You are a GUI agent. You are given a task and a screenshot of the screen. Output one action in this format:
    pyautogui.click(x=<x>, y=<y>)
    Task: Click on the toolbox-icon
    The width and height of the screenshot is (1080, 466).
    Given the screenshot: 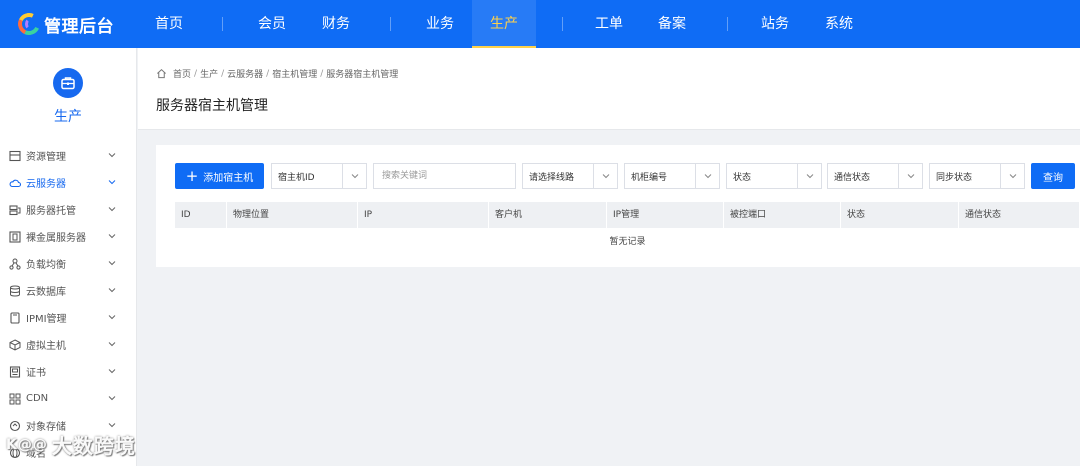 What is the action you would take?
    pyautogui.click(x=68, y=83)
    